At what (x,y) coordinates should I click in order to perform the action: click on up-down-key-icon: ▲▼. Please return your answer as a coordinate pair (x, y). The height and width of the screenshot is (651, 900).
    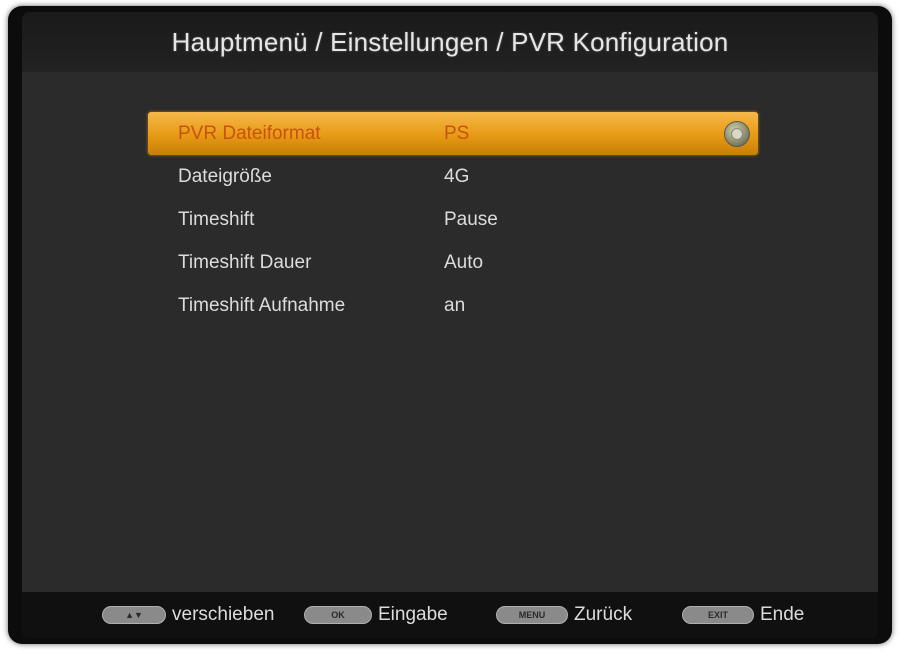
    Looking at the image, I should click on (134, 615).